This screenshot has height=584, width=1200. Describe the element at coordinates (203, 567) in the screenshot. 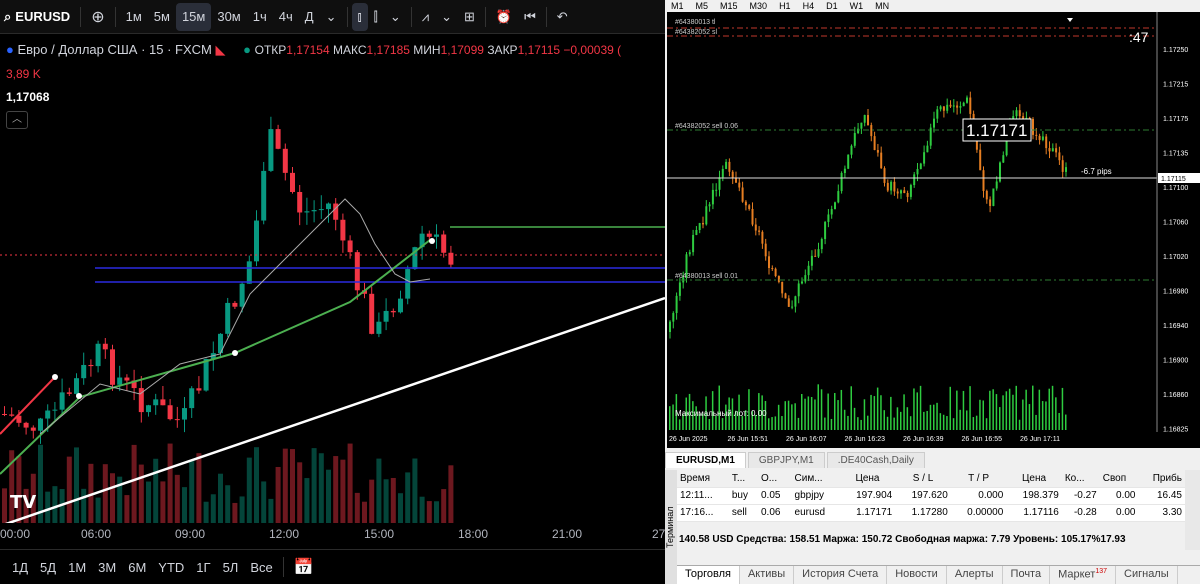

I see `range-1y: 1Г` at that location.